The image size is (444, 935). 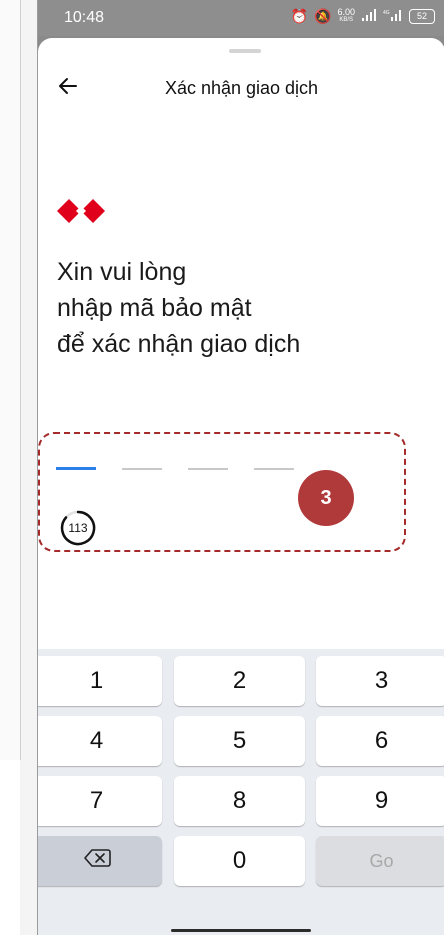 I want to click on instruction-line-1: Xin vui lòng, so click(x=122, y=272).